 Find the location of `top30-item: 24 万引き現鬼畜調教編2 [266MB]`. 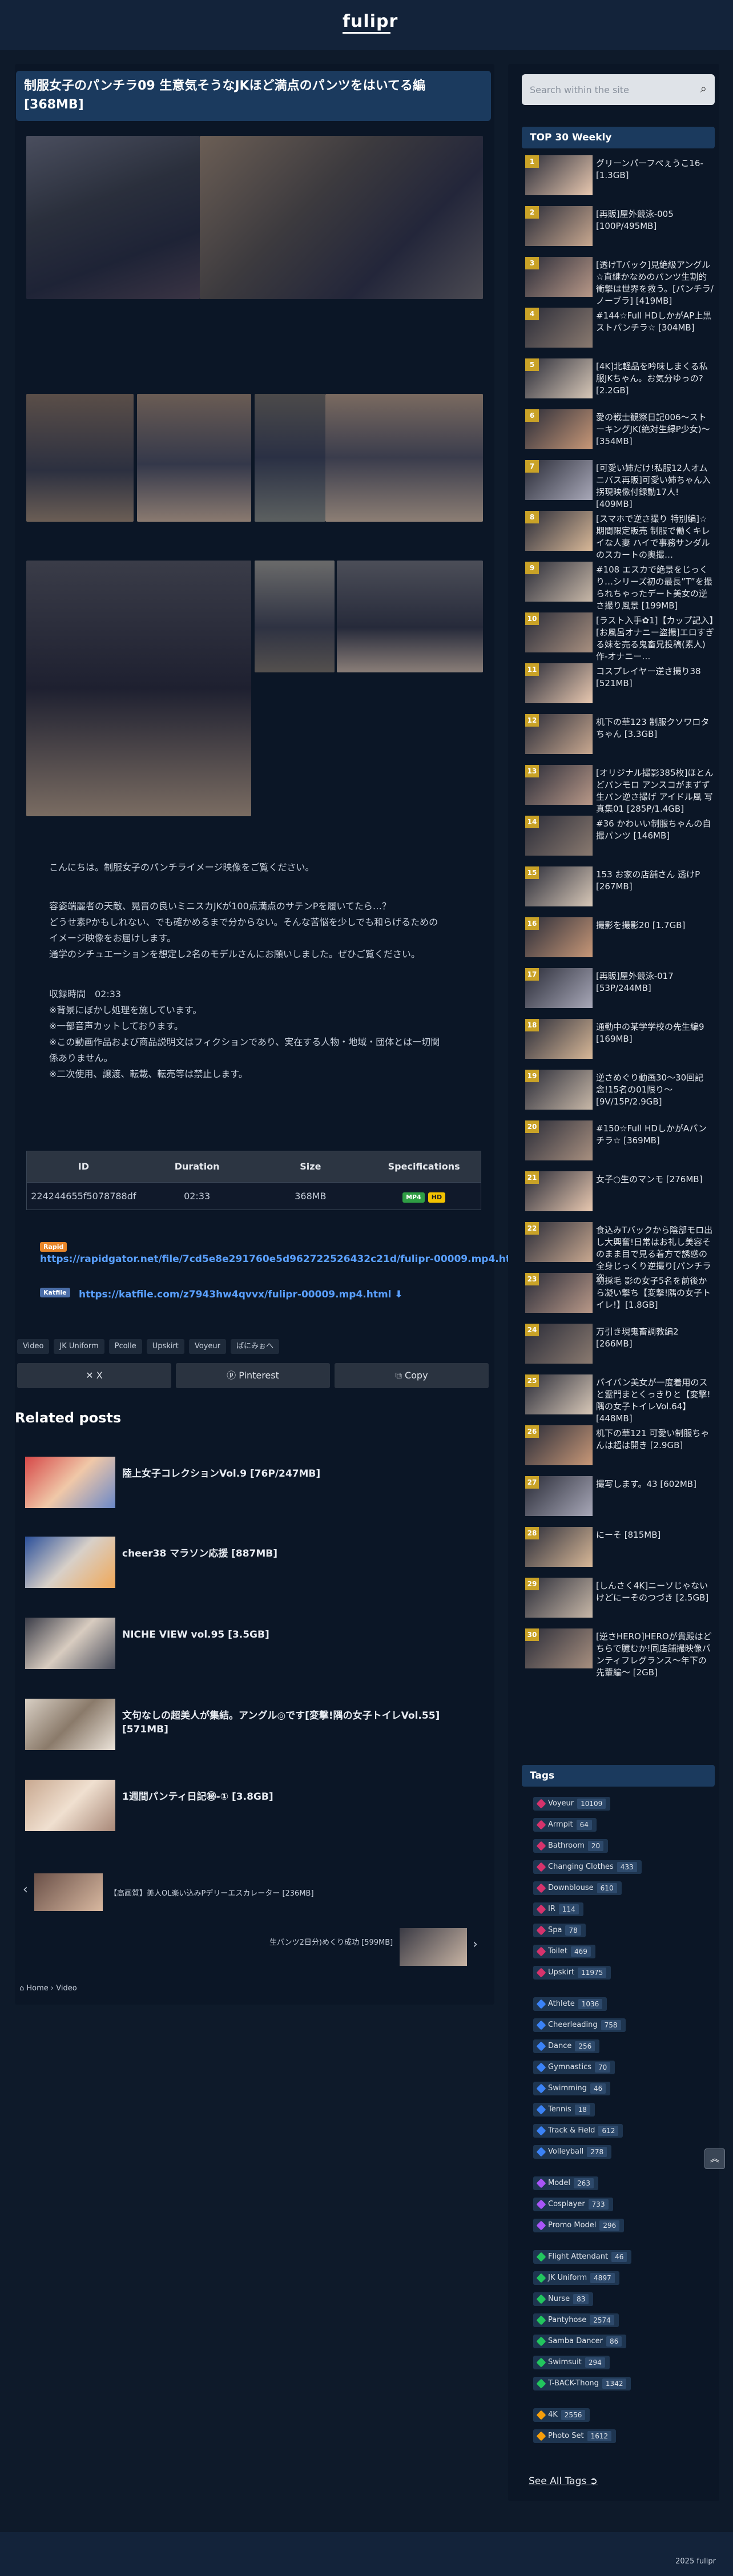

top30-item: 24 万引き現鬼畜調教編2 [266MB] is located at coordinates (616, 1344).